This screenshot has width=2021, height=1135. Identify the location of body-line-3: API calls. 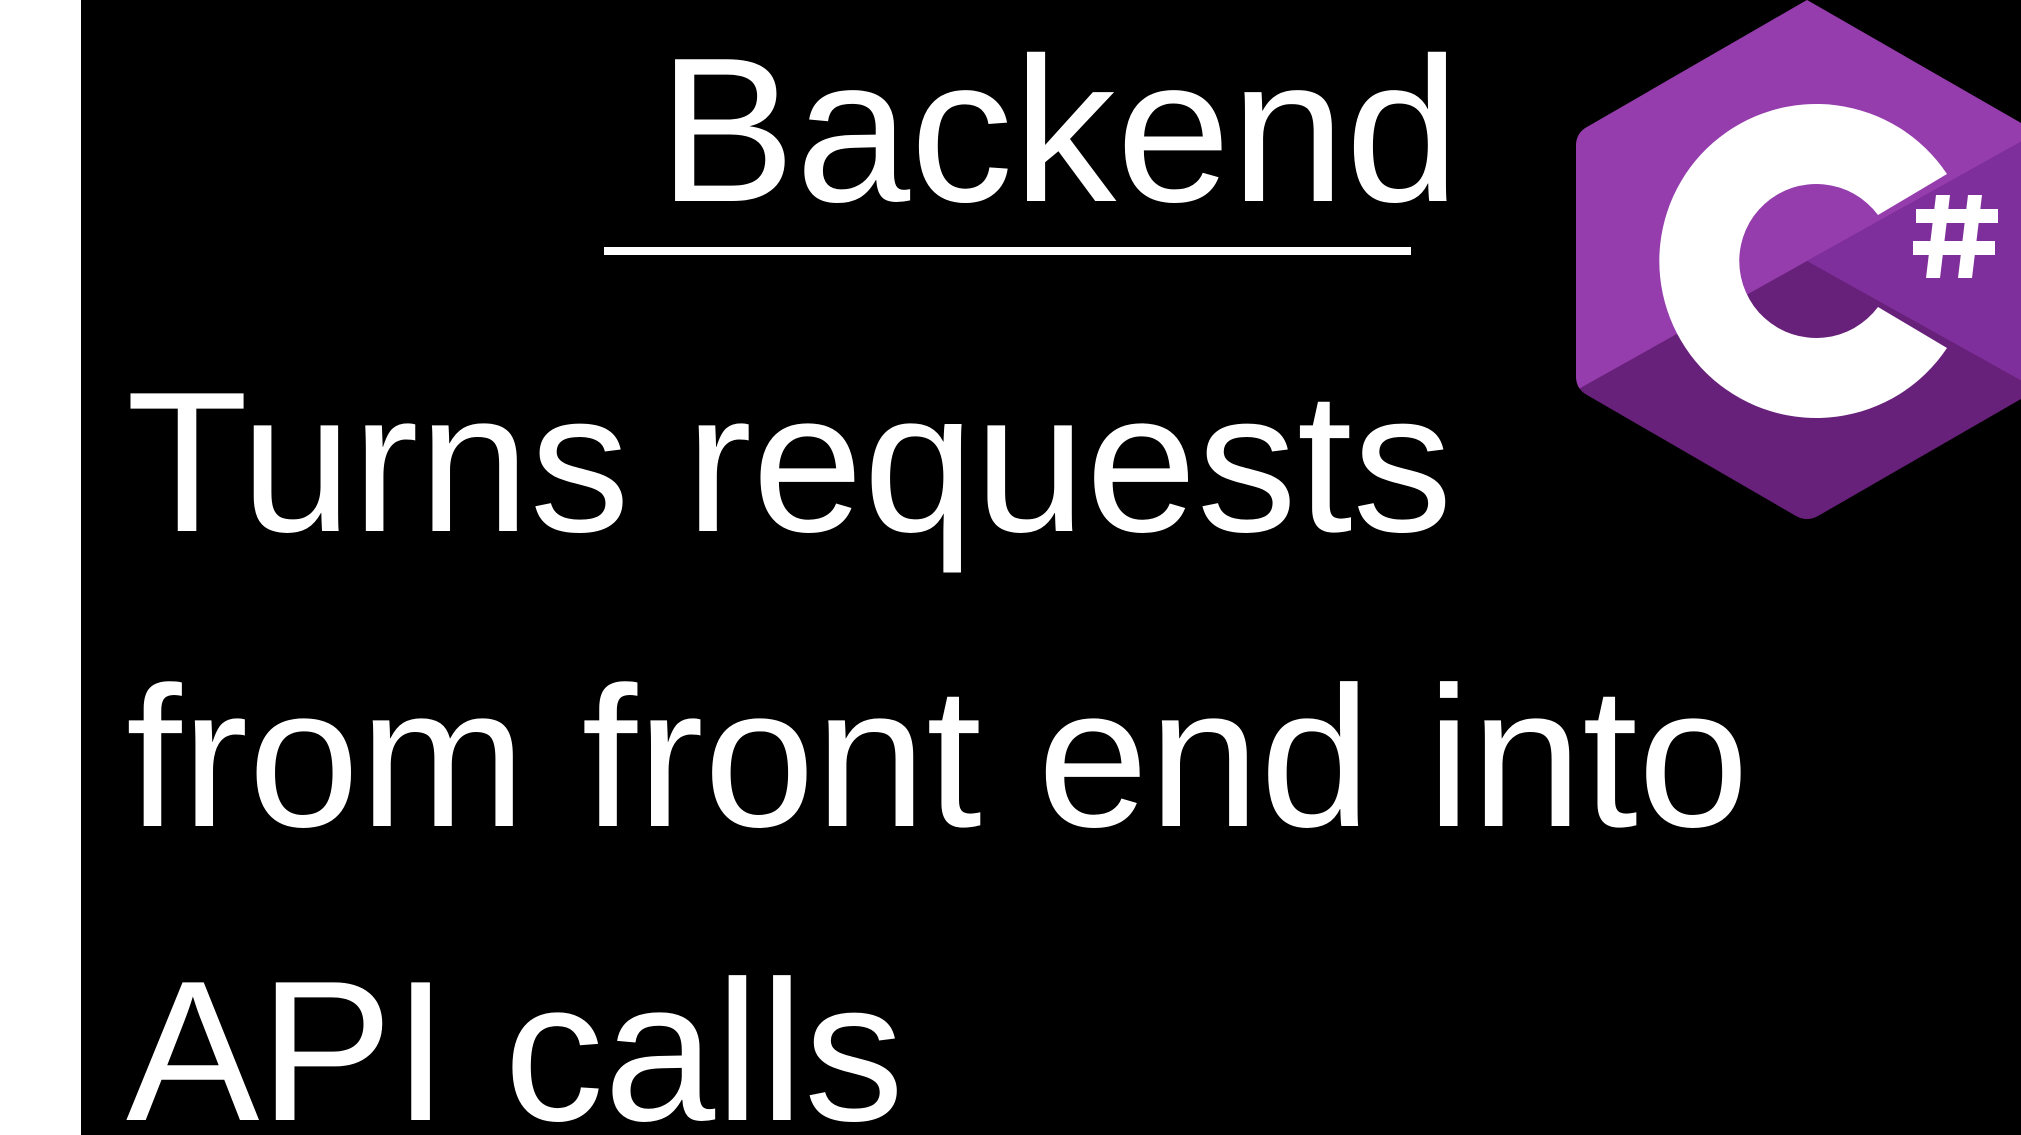
(515, 1037).